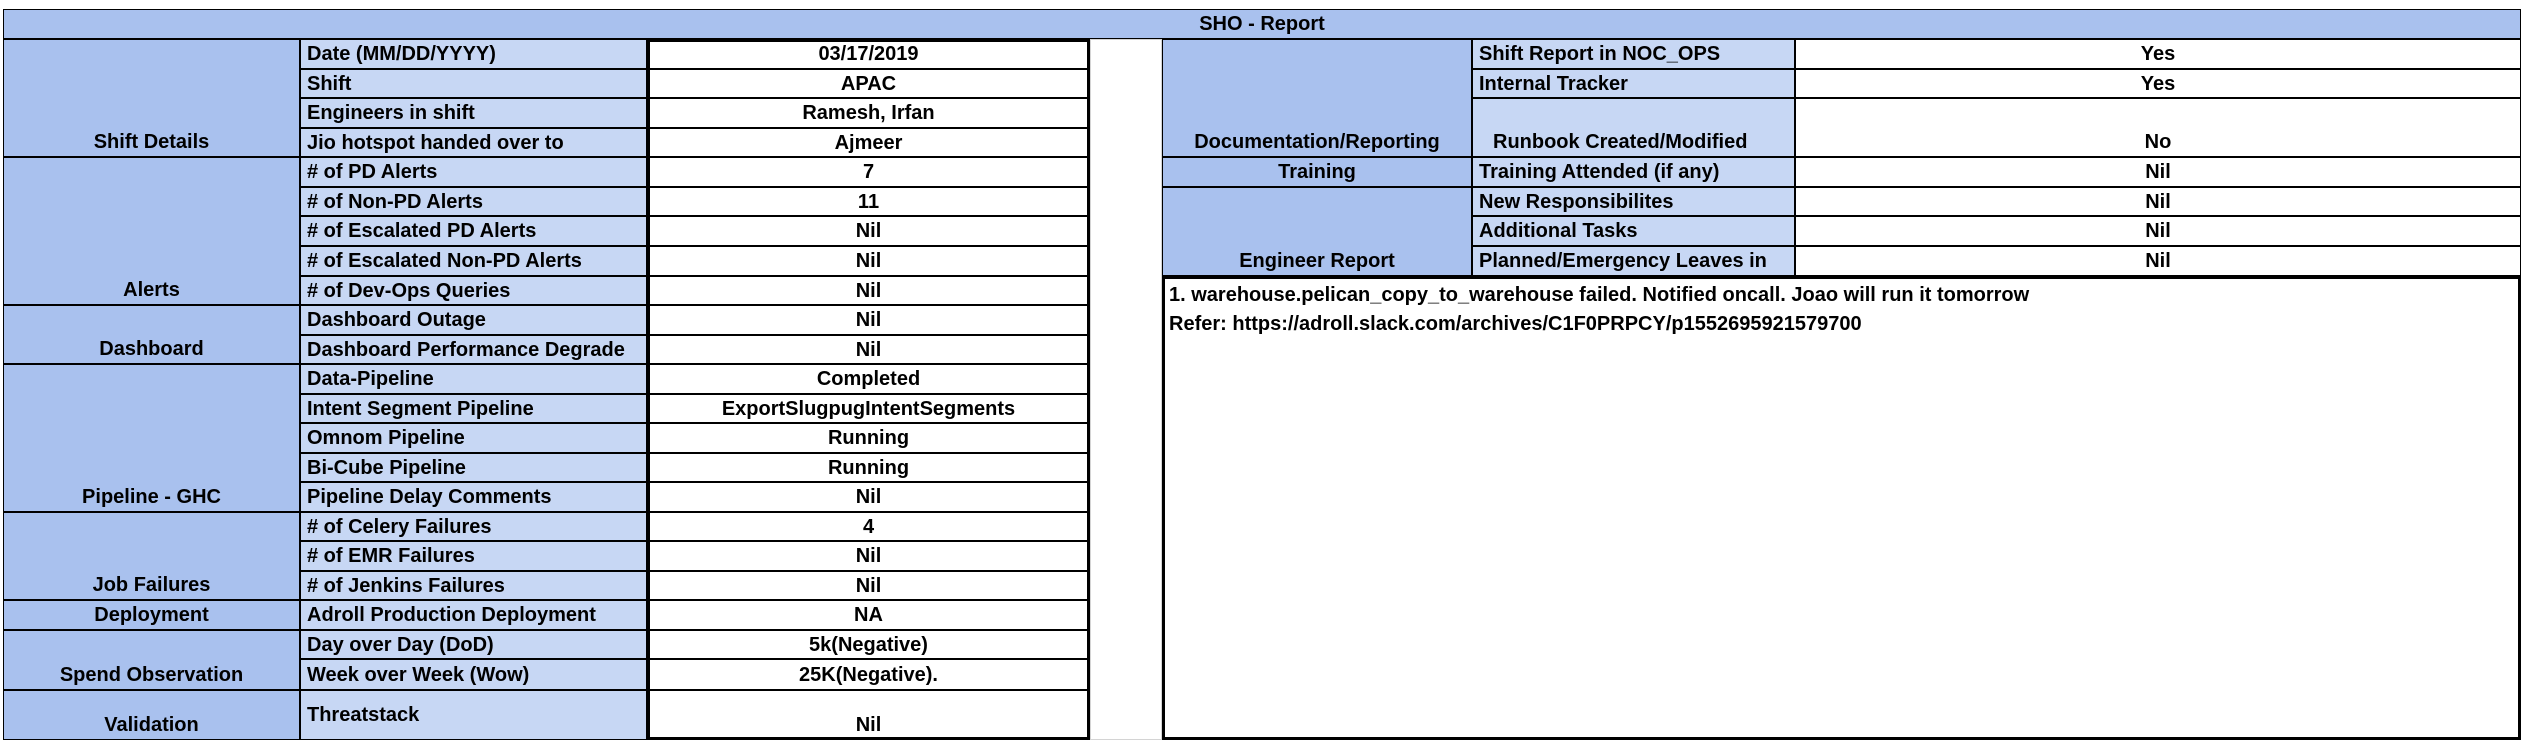 This screenshot has width=2524, height=748. Describe the element at coordinates (473, 201) in the screenshot. I see `row-label: # of Non-PD Alerts` at that location.